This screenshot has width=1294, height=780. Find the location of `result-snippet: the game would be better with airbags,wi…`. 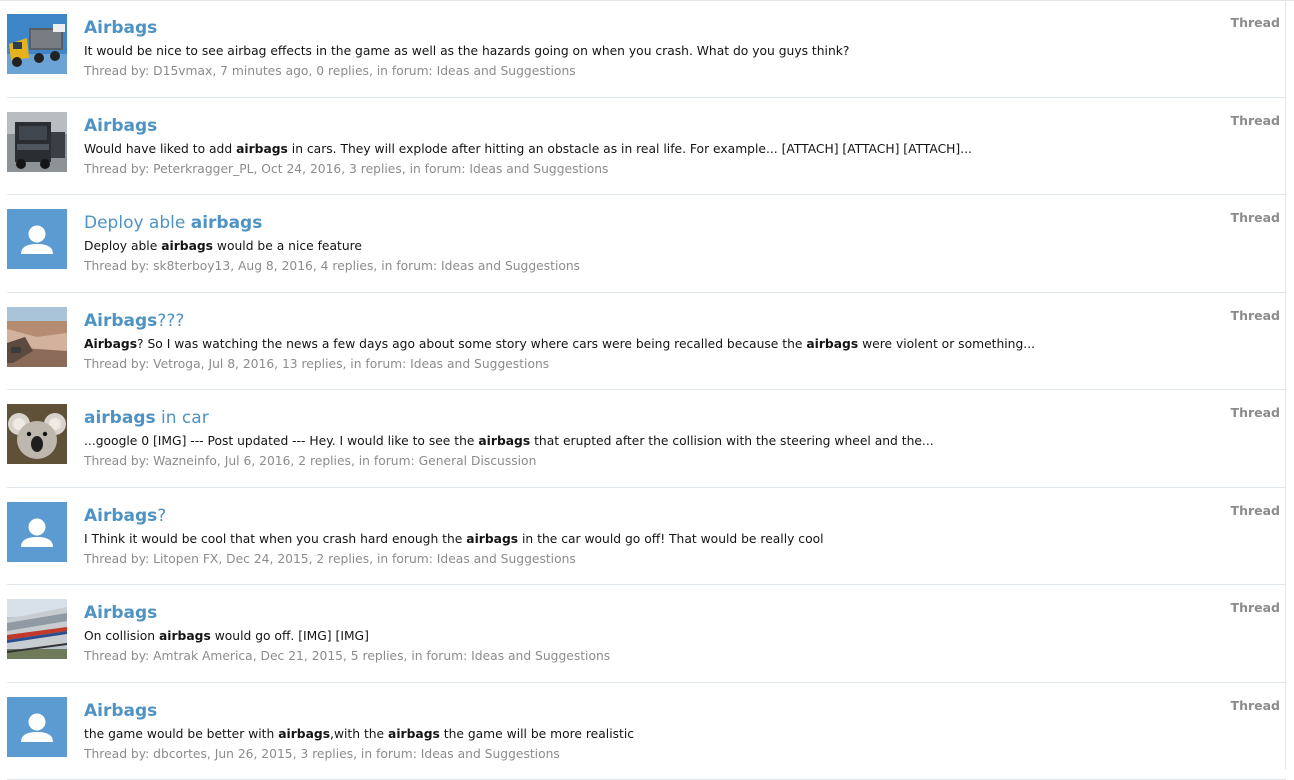

result-snippet: the game would be better with airbags,wi… is located at coordinates (685, 734).